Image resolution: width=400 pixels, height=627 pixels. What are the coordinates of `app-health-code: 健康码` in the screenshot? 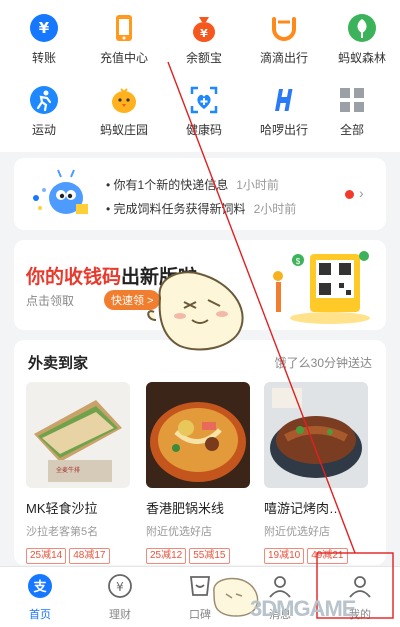 It's located at (204, 111).